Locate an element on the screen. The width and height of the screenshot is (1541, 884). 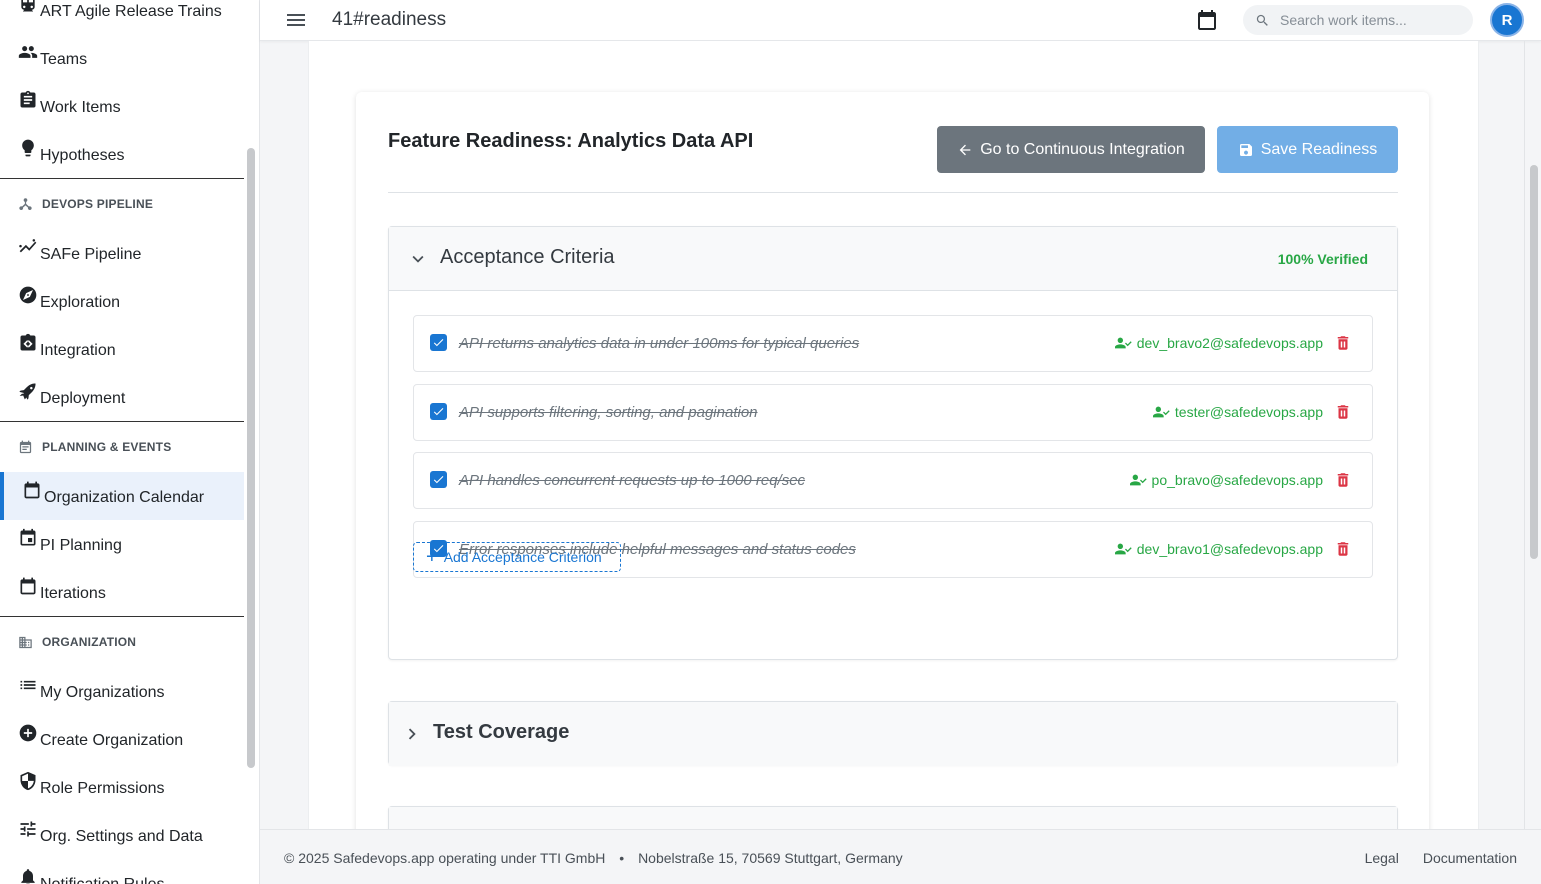
go-to-ci-label: Go to Continuous Integration is located at coordinates (1082, 149).